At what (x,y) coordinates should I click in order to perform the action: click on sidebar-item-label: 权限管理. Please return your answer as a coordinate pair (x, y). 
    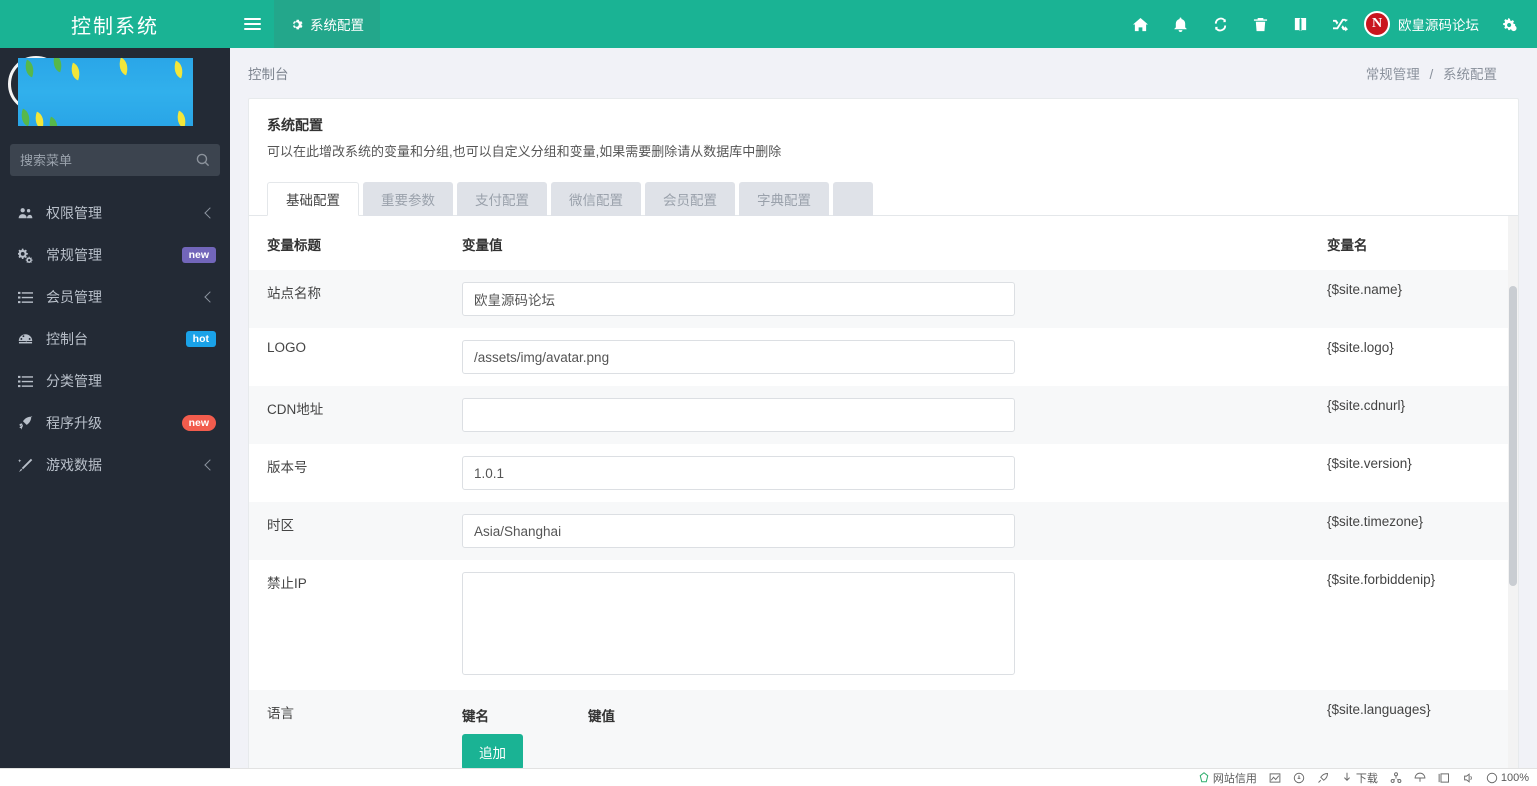
    Looking at the image, I should click on (74, 213).